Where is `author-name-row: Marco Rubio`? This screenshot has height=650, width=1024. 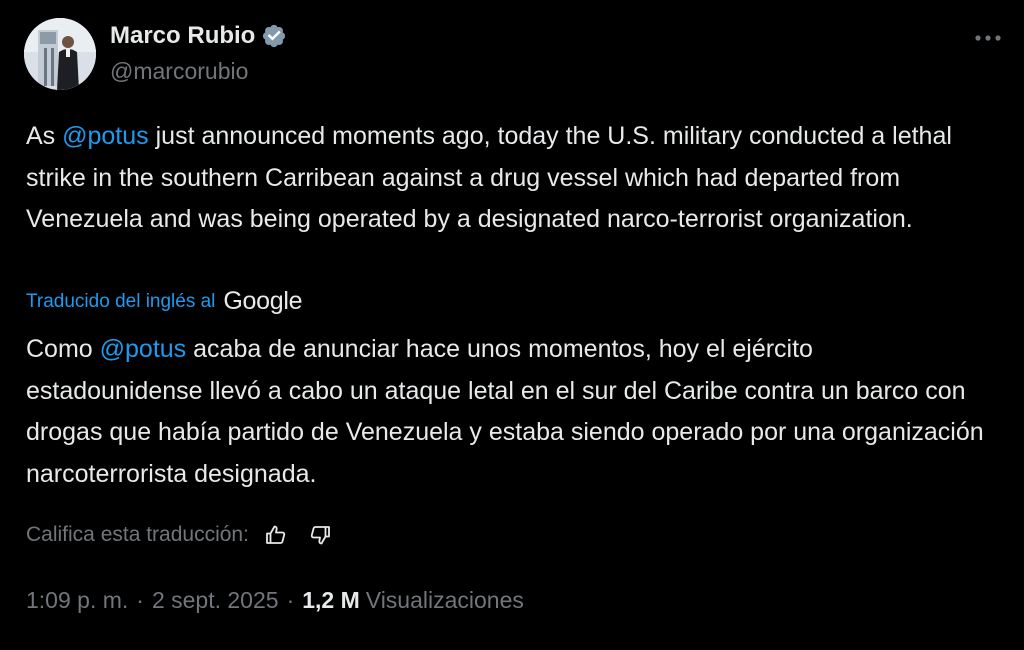
author-name-row: Marco Rubio is located at coordinates (198, 36).